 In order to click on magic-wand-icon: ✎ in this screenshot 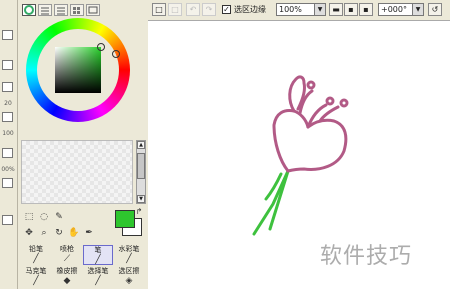, I will do `click(59, 217)`.